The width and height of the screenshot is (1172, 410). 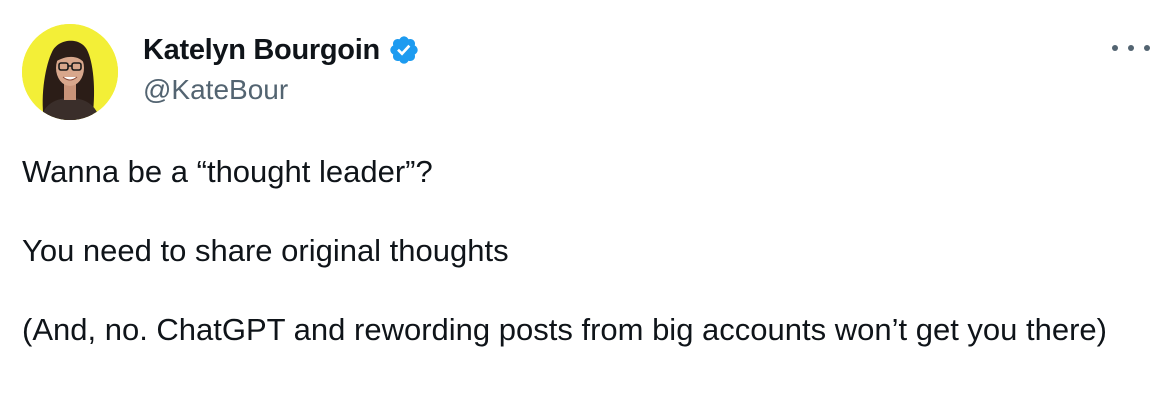 I want to click on more-options-button, so click(x=1131, y=48).